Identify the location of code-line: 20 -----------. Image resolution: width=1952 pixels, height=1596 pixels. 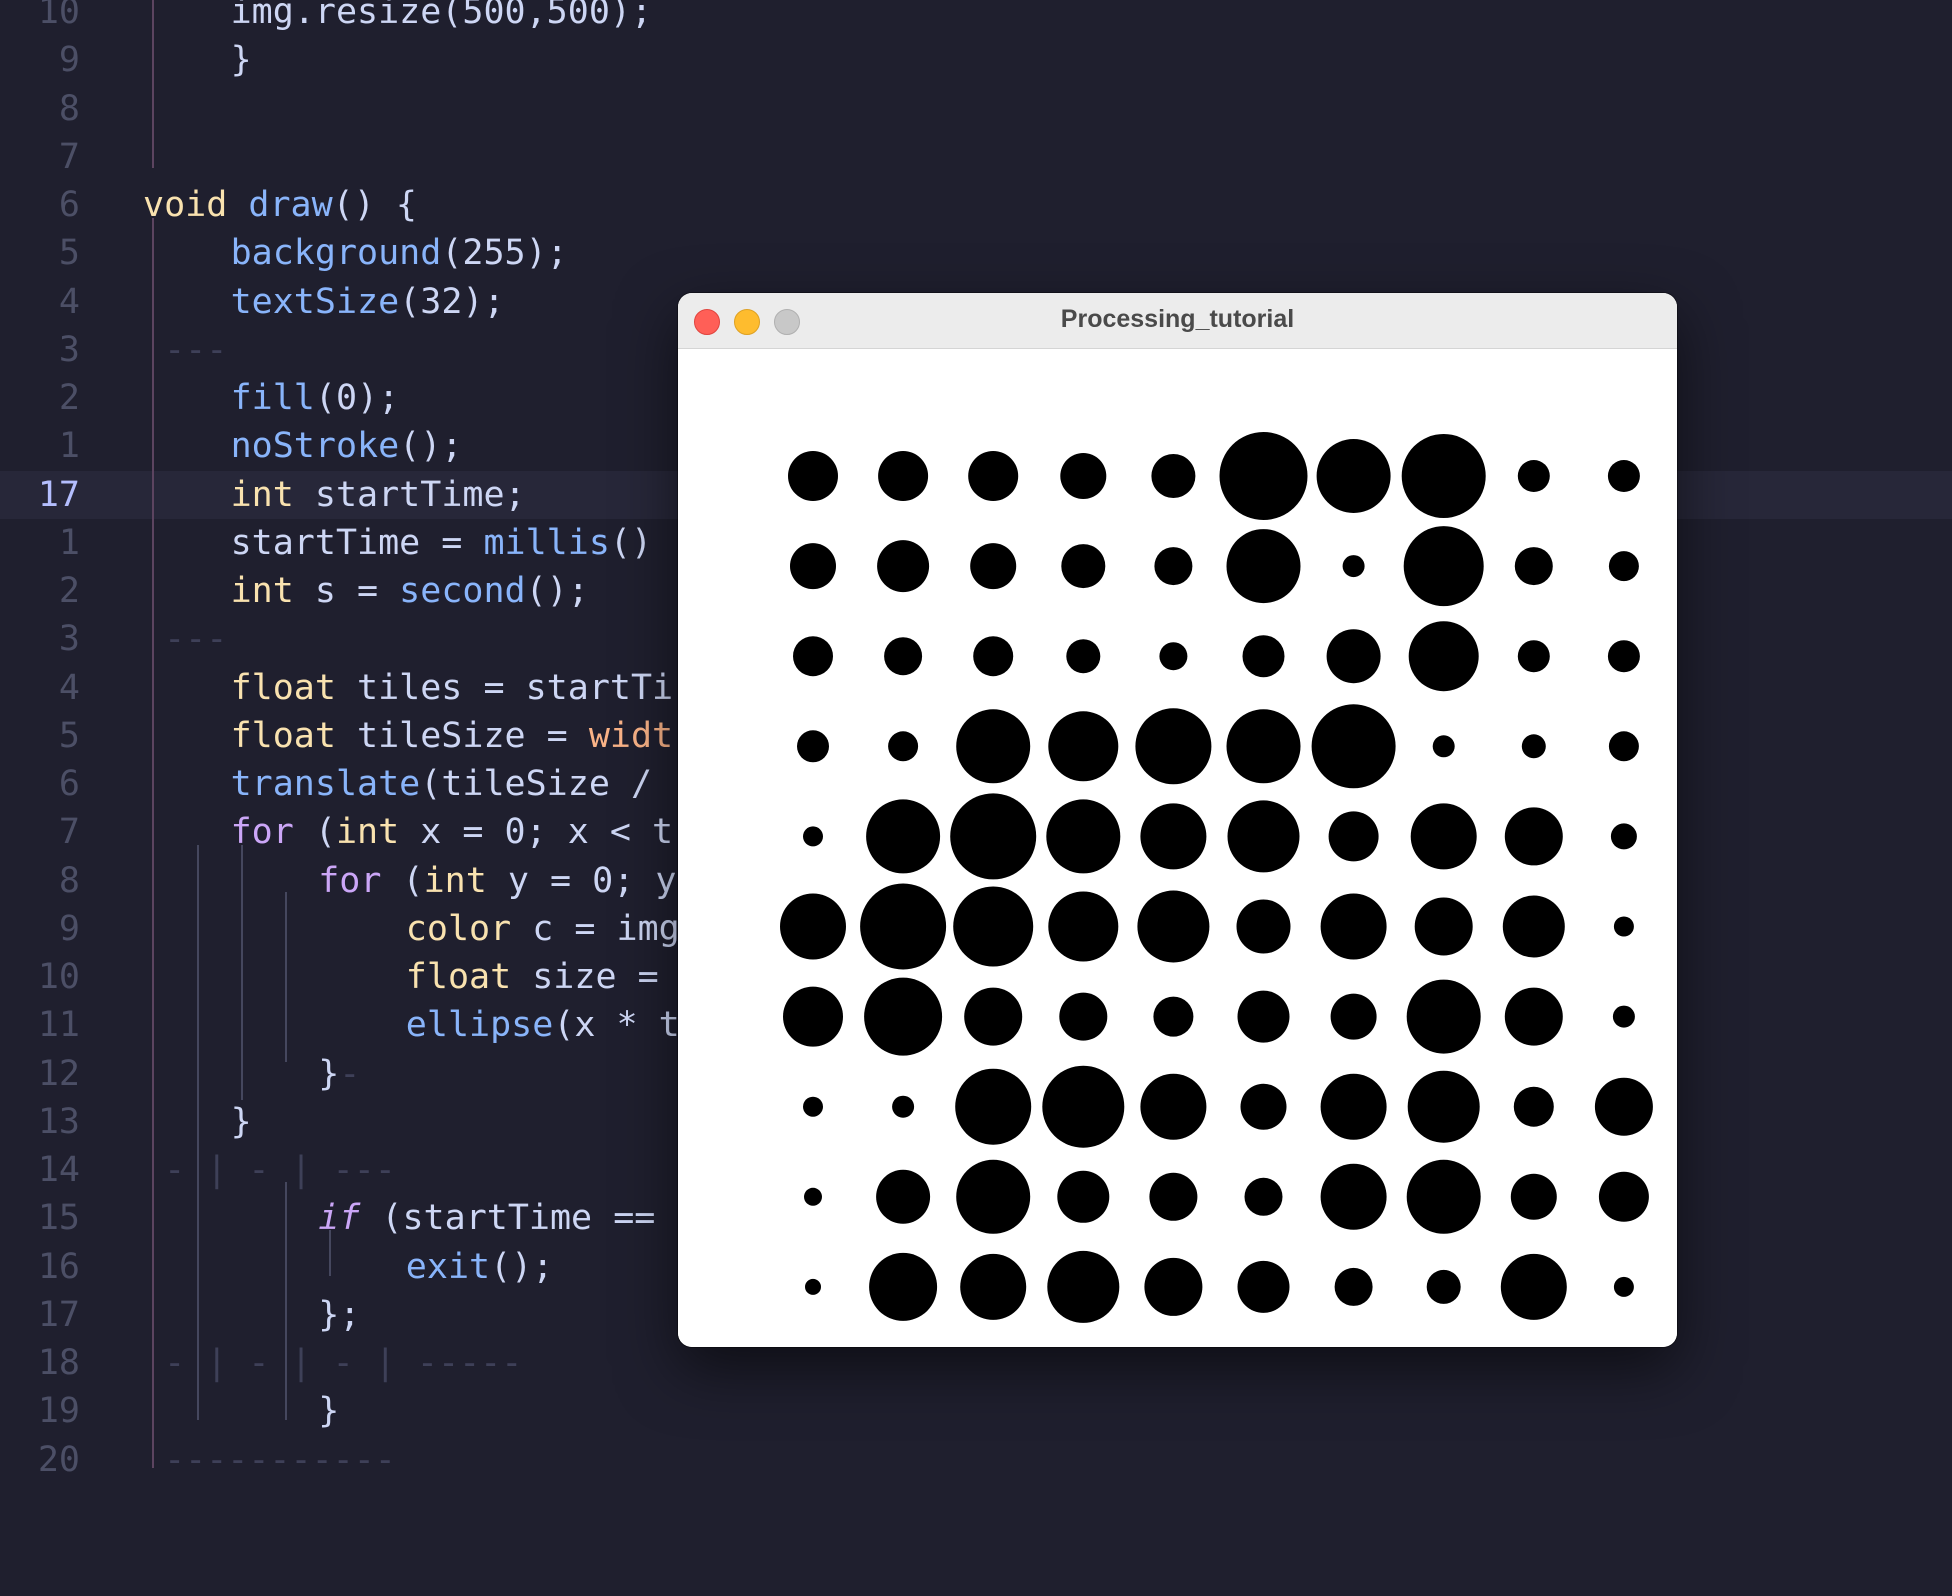
(976, 1460).